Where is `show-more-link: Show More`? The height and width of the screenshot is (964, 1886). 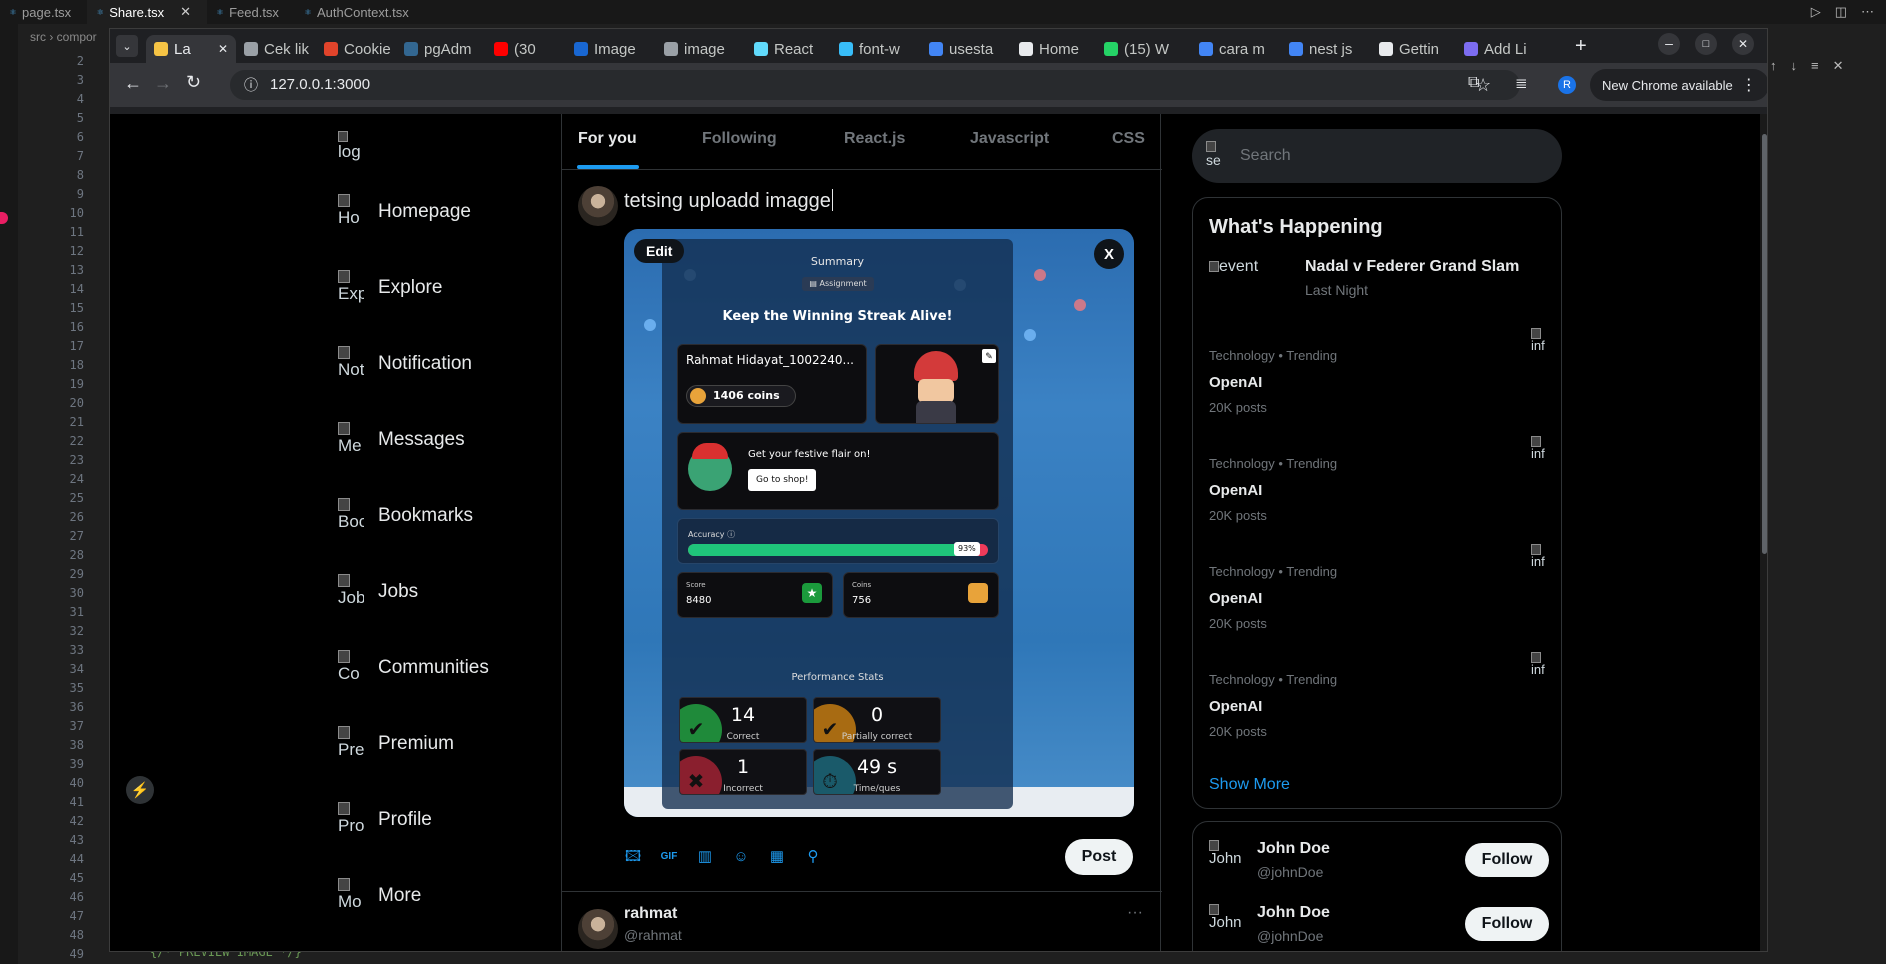 show-more-link: Show More is located at coordinates (1249, 785).